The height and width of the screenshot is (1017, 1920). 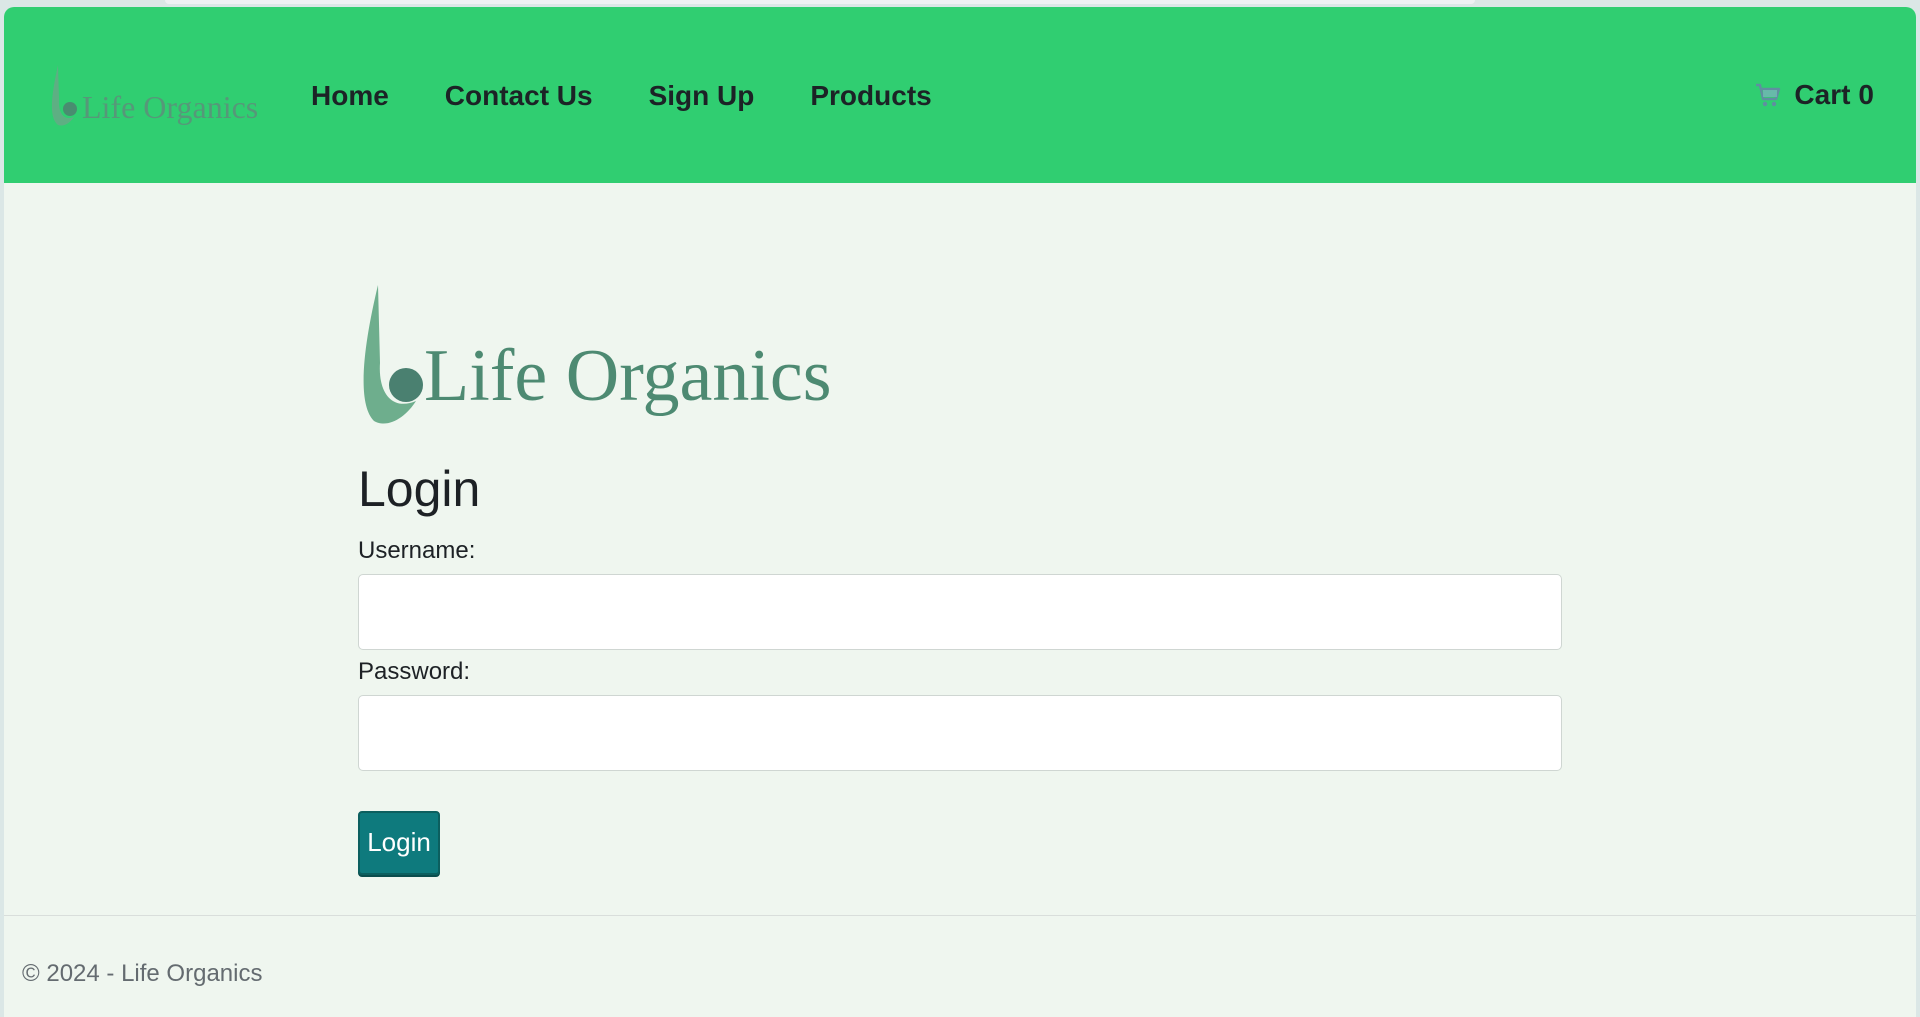 I want to click on page-title: Login, so click(x=419, y=489).